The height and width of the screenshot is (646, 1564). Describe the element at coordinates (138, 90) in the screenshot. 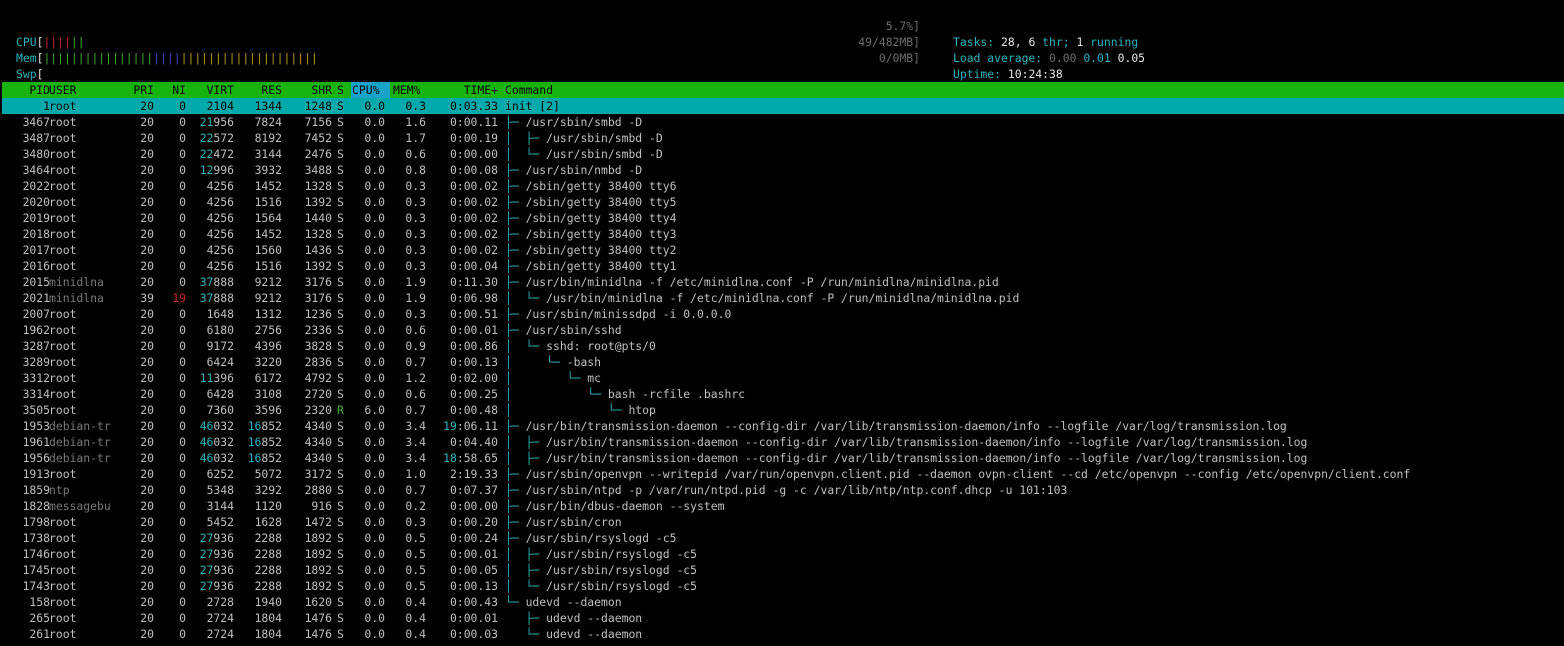

I see `column-pri: PRI` at that location.